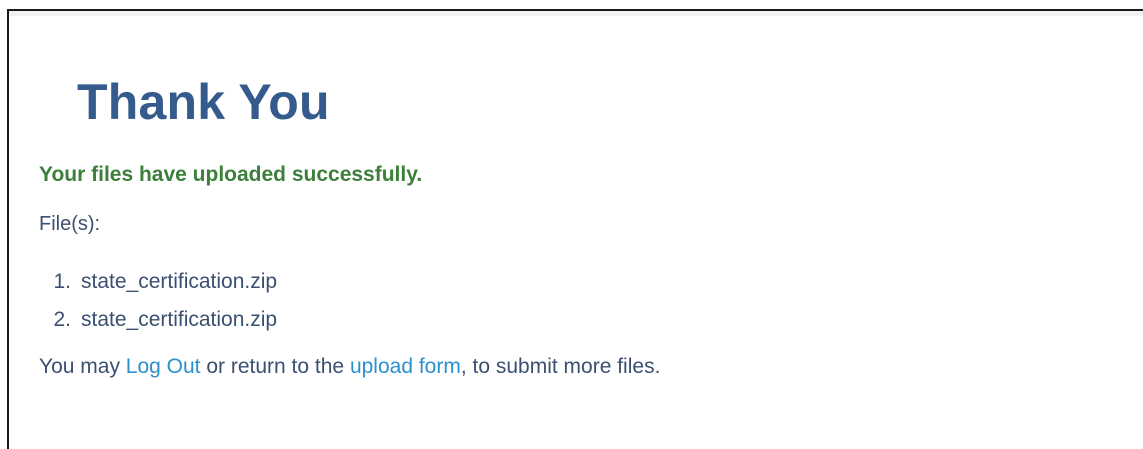 Image resolution: width=1143 pixels, height=449 pixels. I want to click on list-item: 2. state_certification.zip, so click(158, 320).